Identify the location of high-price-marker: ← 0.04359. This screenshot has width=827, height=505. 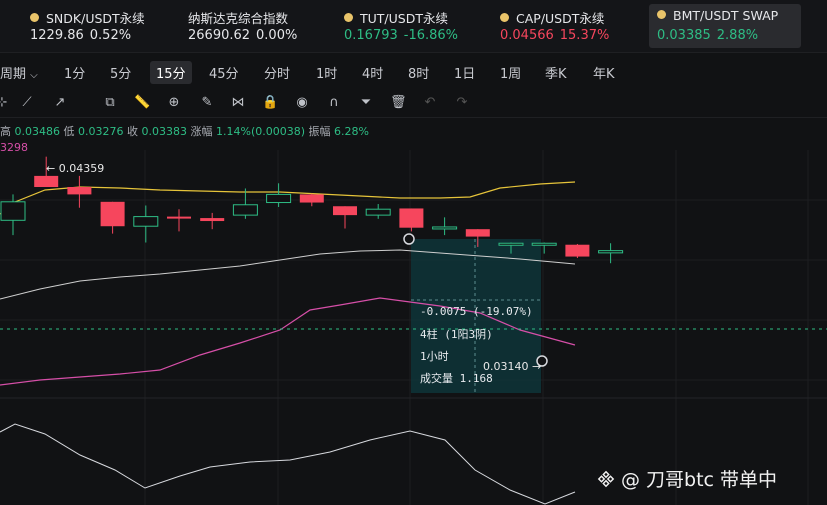
(75, 168).